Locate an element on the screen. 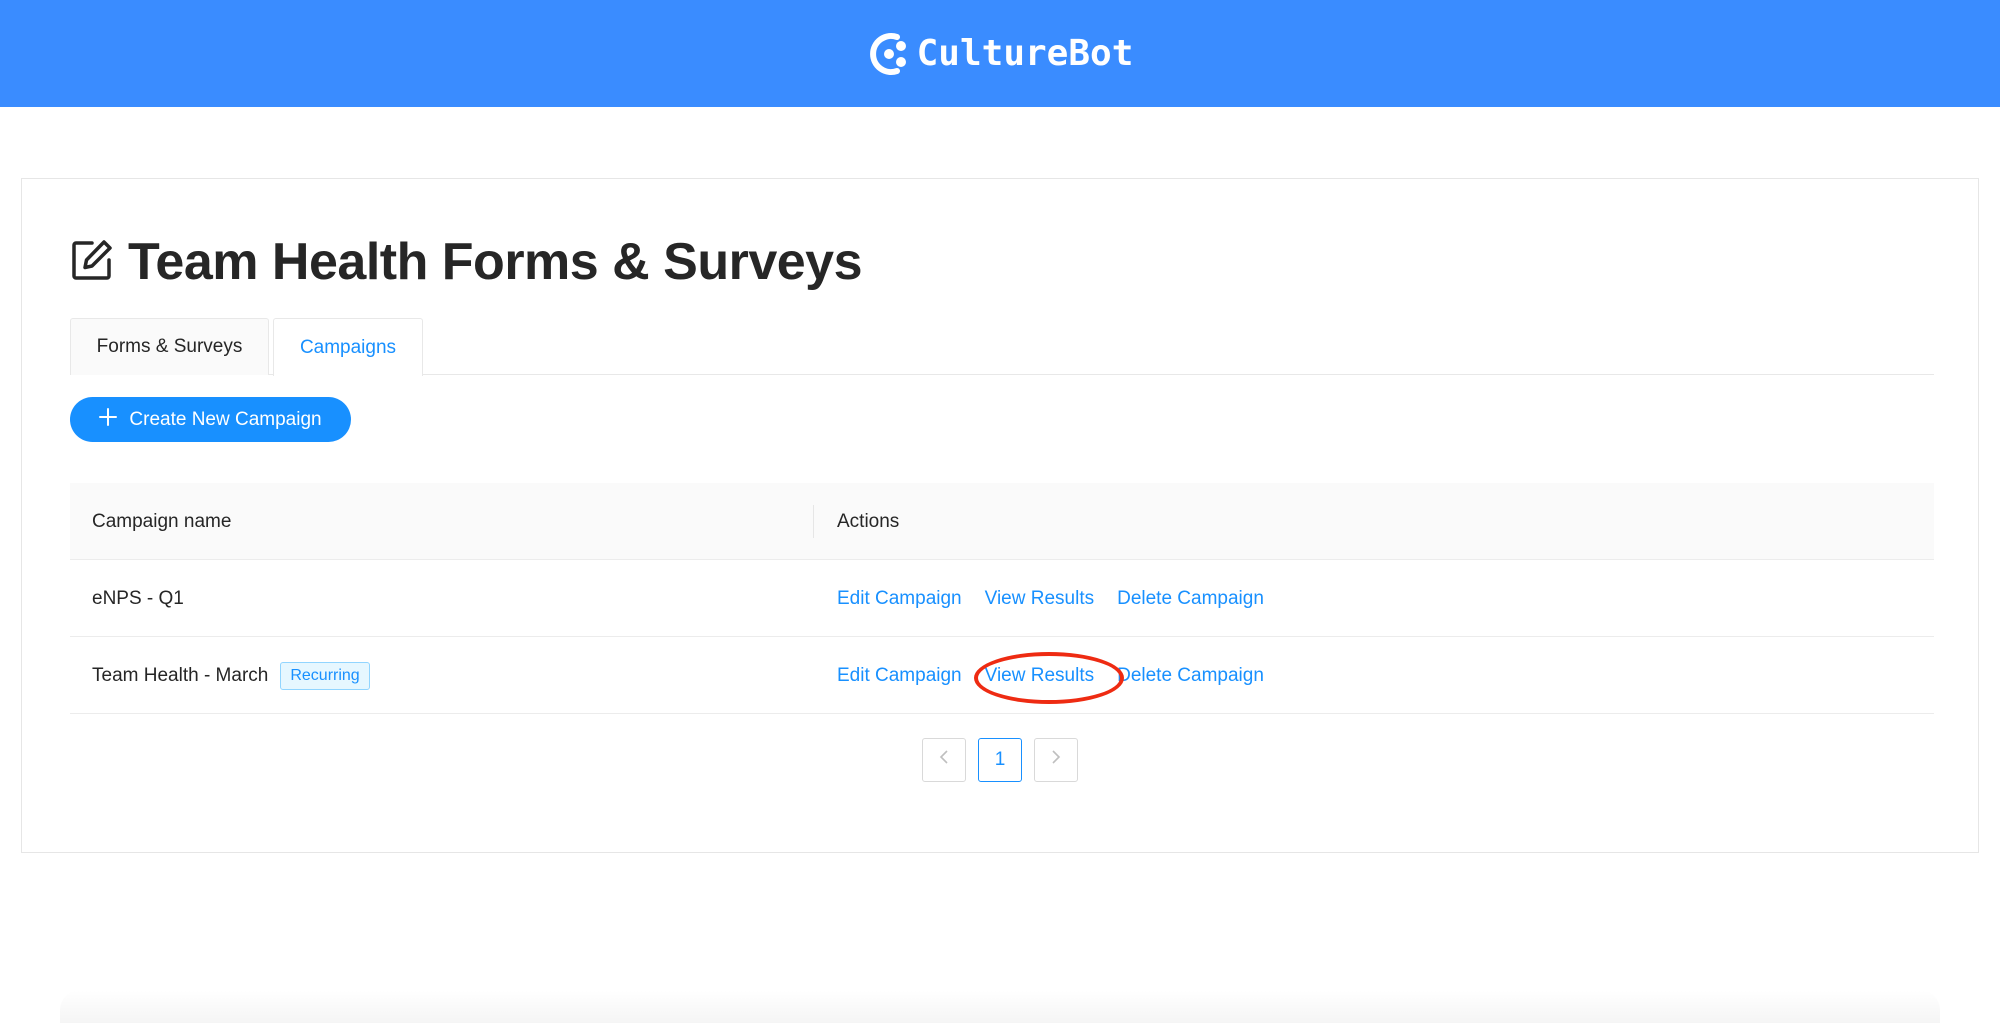  campaign-name: Team Health - March is located at coordinates (180, 675).